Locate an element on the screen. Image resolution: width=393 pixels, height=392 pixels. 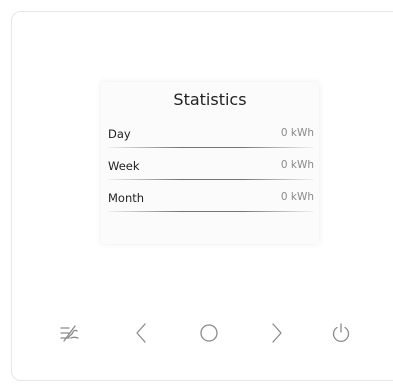
power-button is located at coordinates (341, 333).